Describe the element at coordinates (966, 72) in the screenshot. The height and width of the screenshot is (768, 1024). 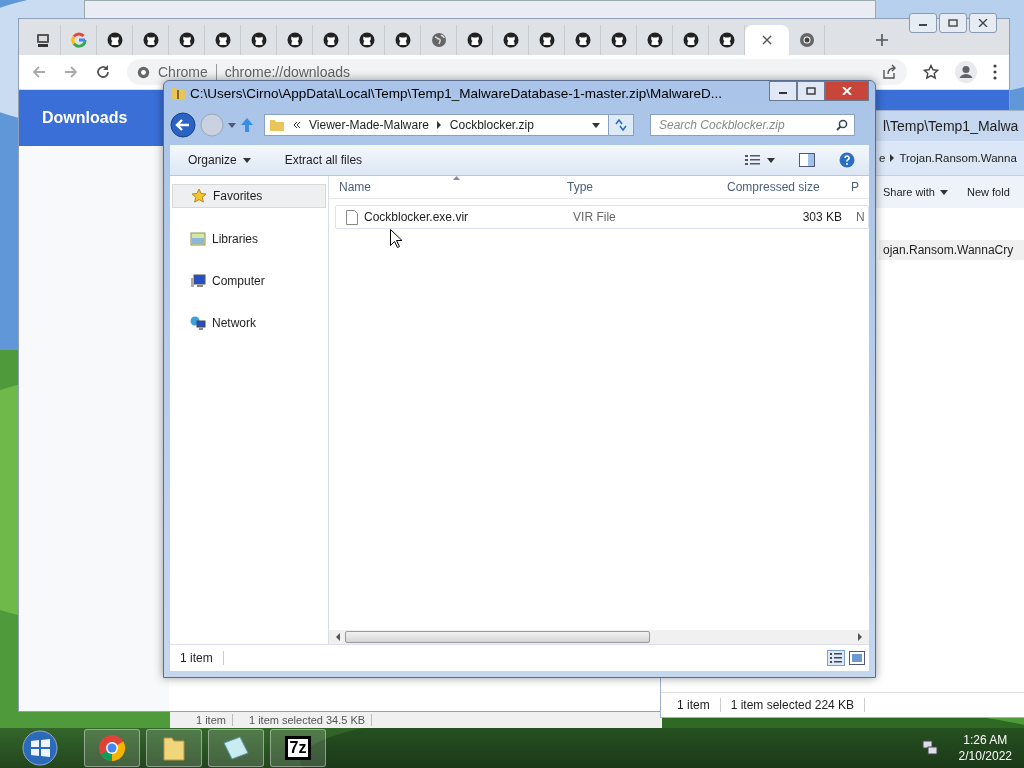
I see `profile-icon` at that location.